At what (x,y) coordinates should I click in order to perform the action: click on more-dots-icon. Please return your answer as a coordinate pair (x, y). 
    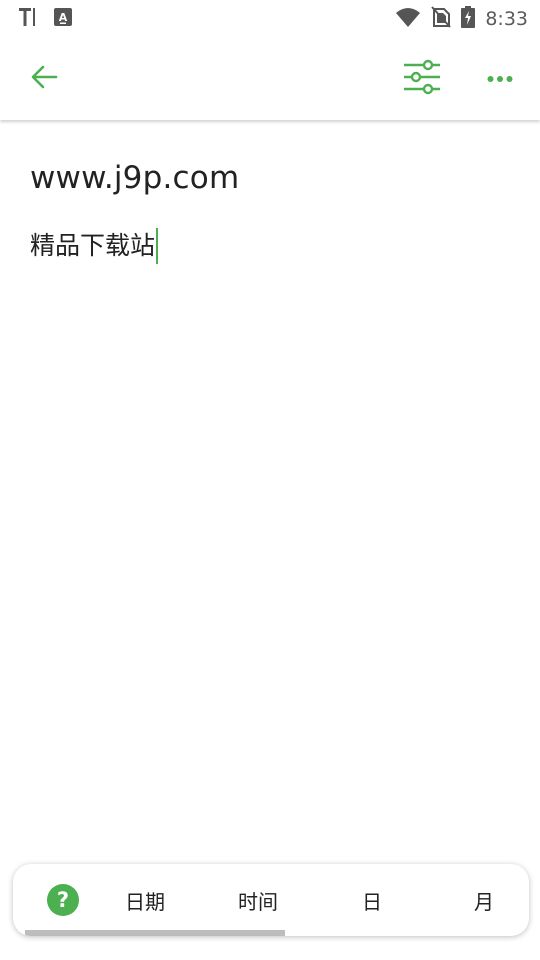
    Looking at the image, I should click on (500, 79).